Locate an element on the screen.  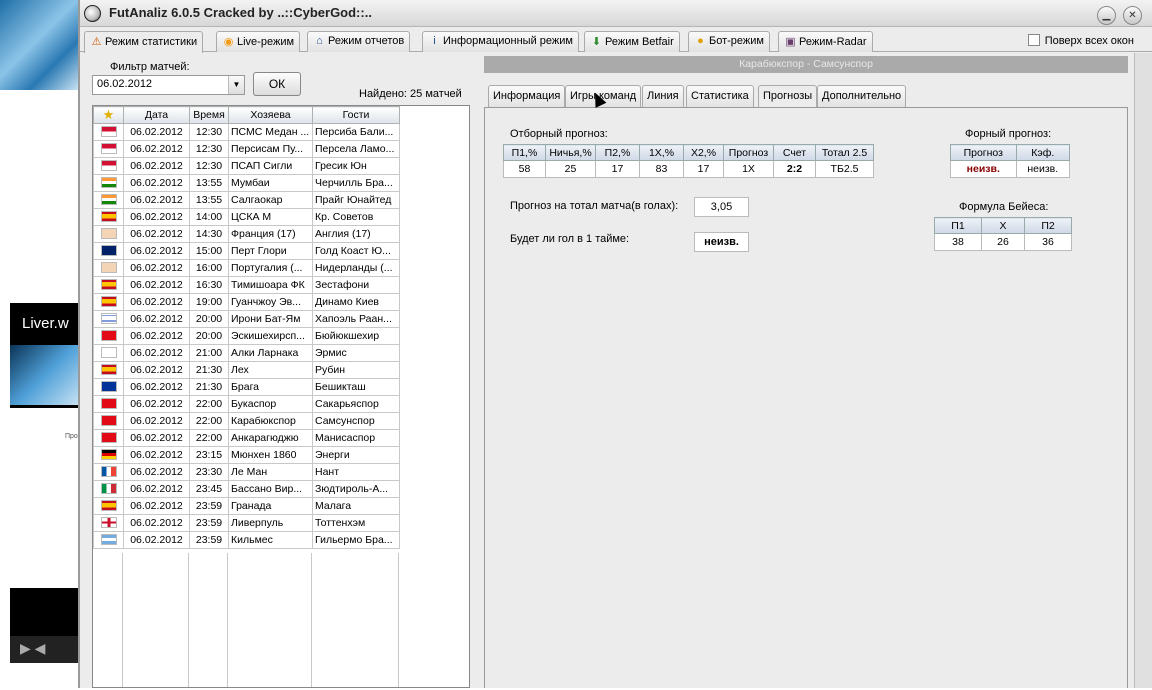
cell-time: 23:30 is located at coordinates (209, 472).